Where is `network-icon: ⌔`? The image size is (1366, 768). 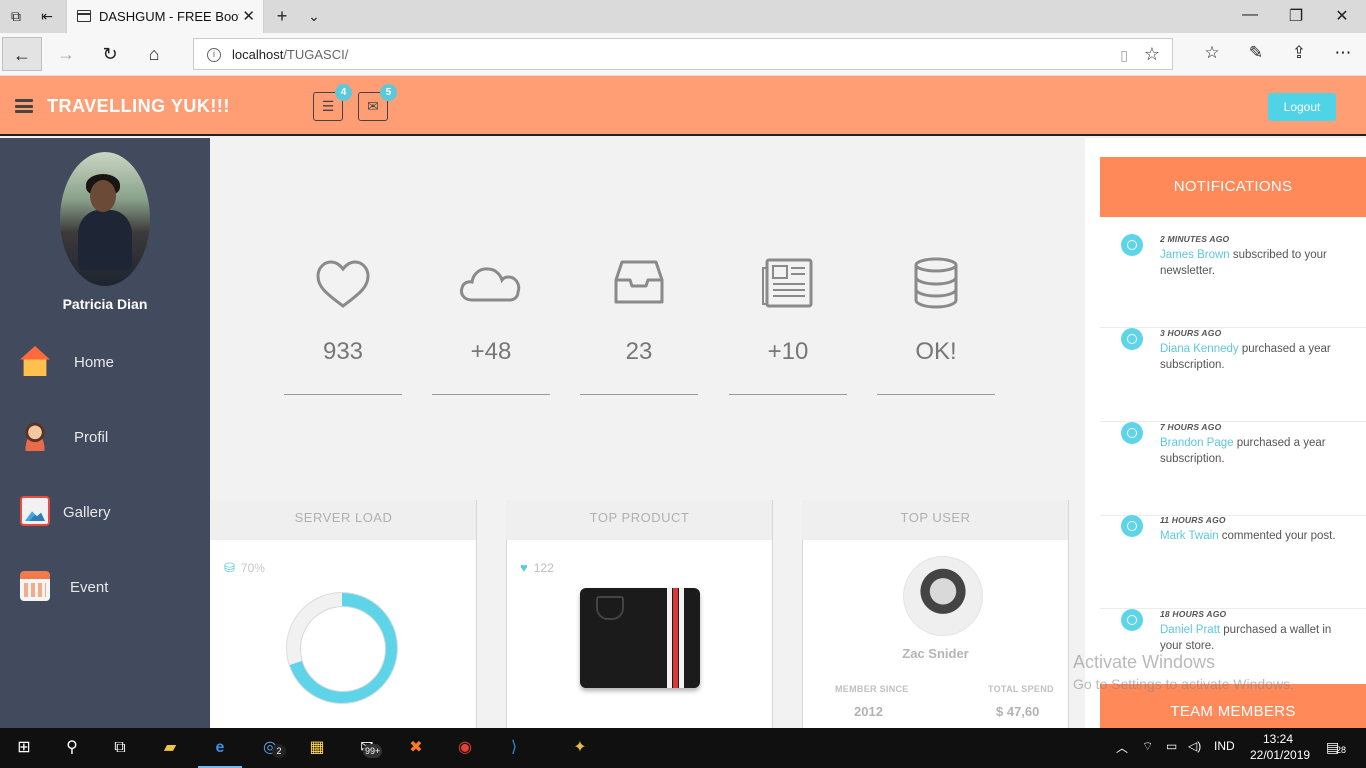
network-icon: ⌔ is located at coordinates (1147, 746).